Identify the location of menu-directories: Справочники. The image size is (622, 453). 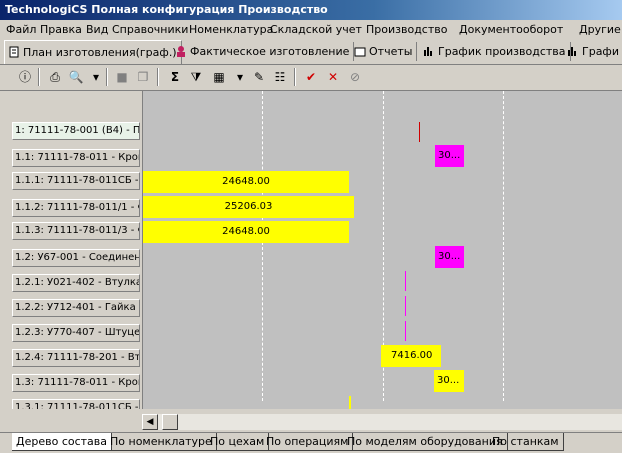
(150, 29).